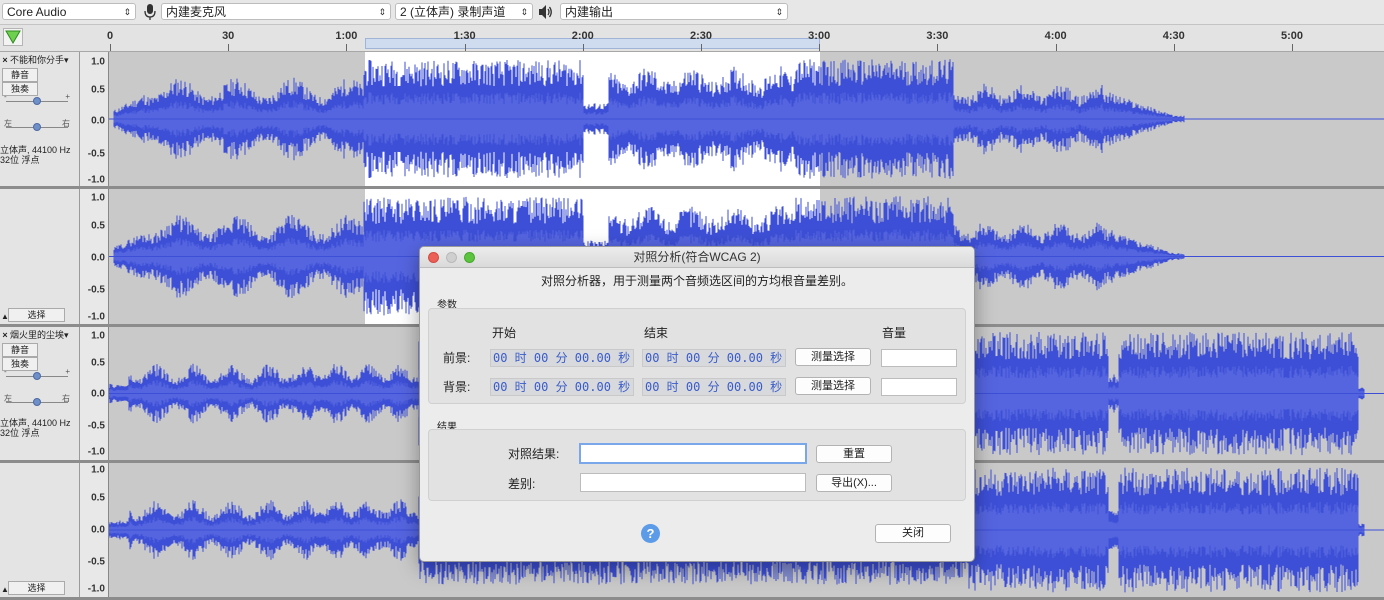 The image size is (1384, 600). Describe the element at coordinates (5, 371) in the screenshot. I see `gain-minus-label: -` at that location.